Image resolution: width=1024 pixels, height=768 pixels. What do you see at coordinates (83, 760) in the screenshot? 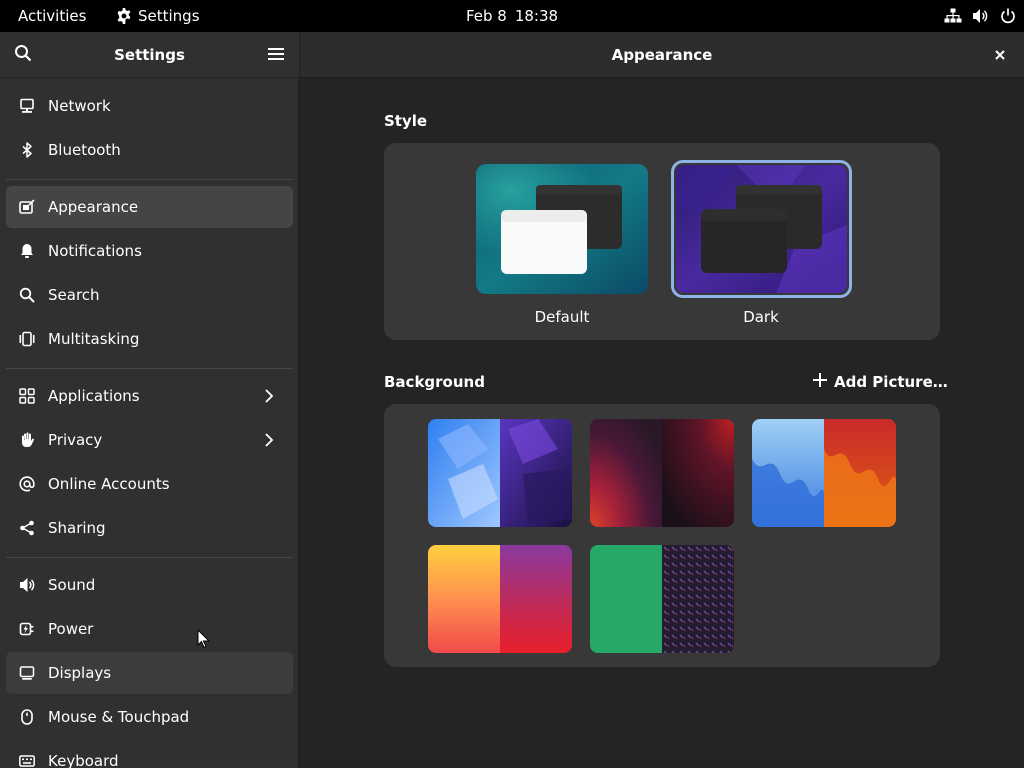
I see `sidebar-item-label: Keyboard` at bounding box center [83, 760].